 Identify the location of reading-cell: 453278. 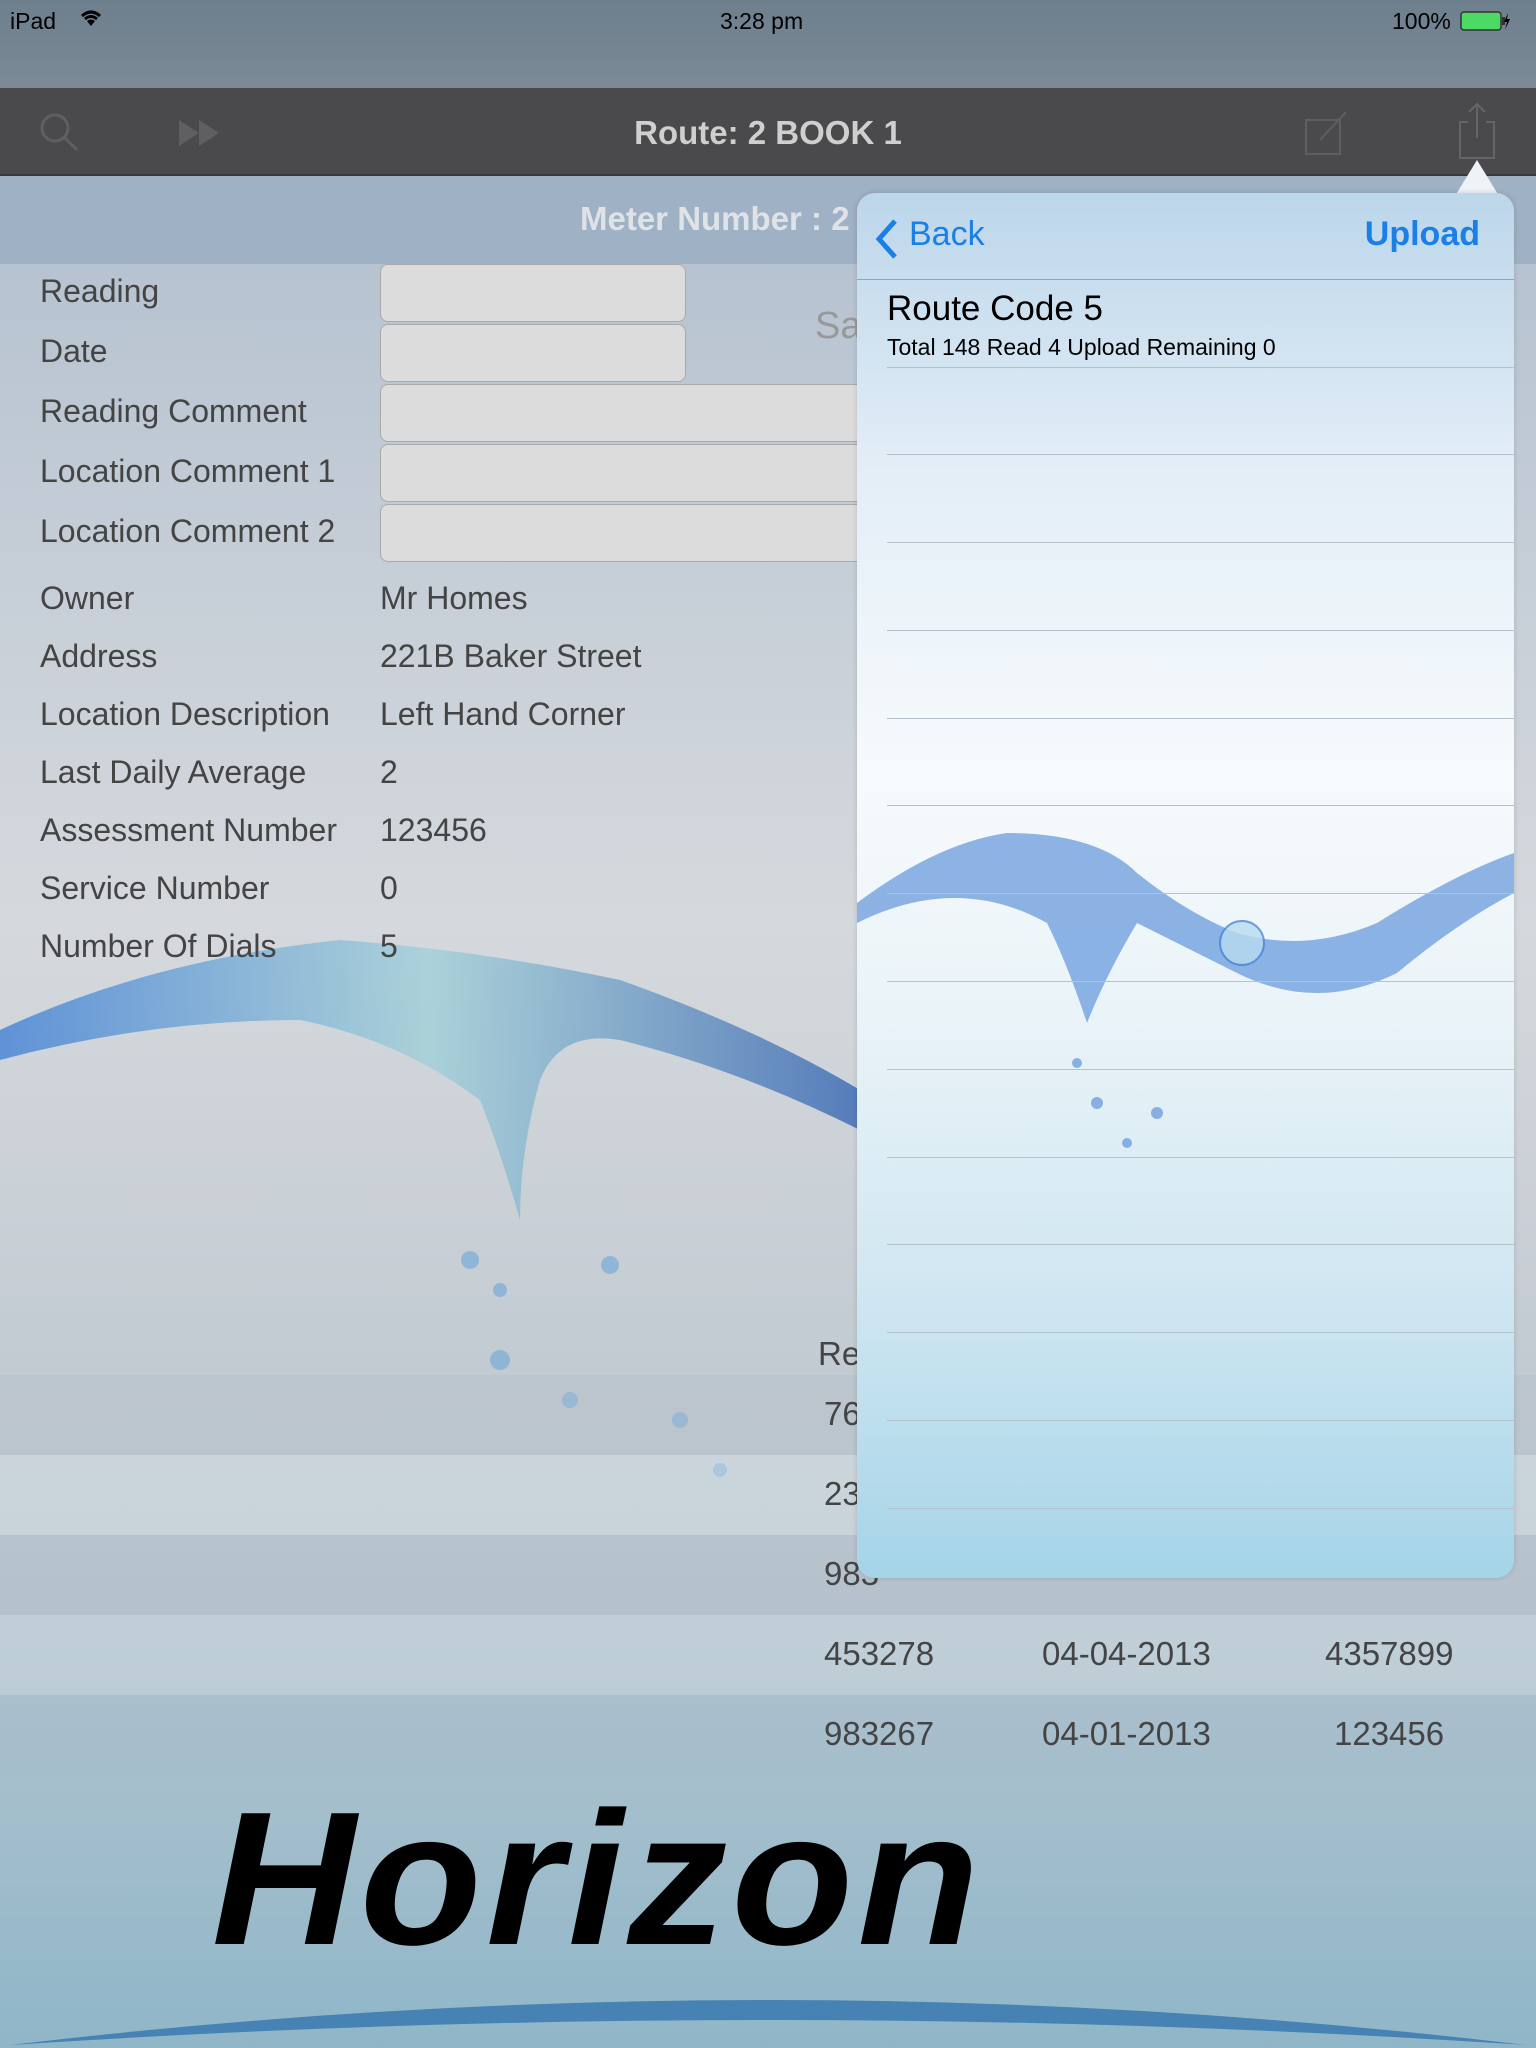
(879, 1653).